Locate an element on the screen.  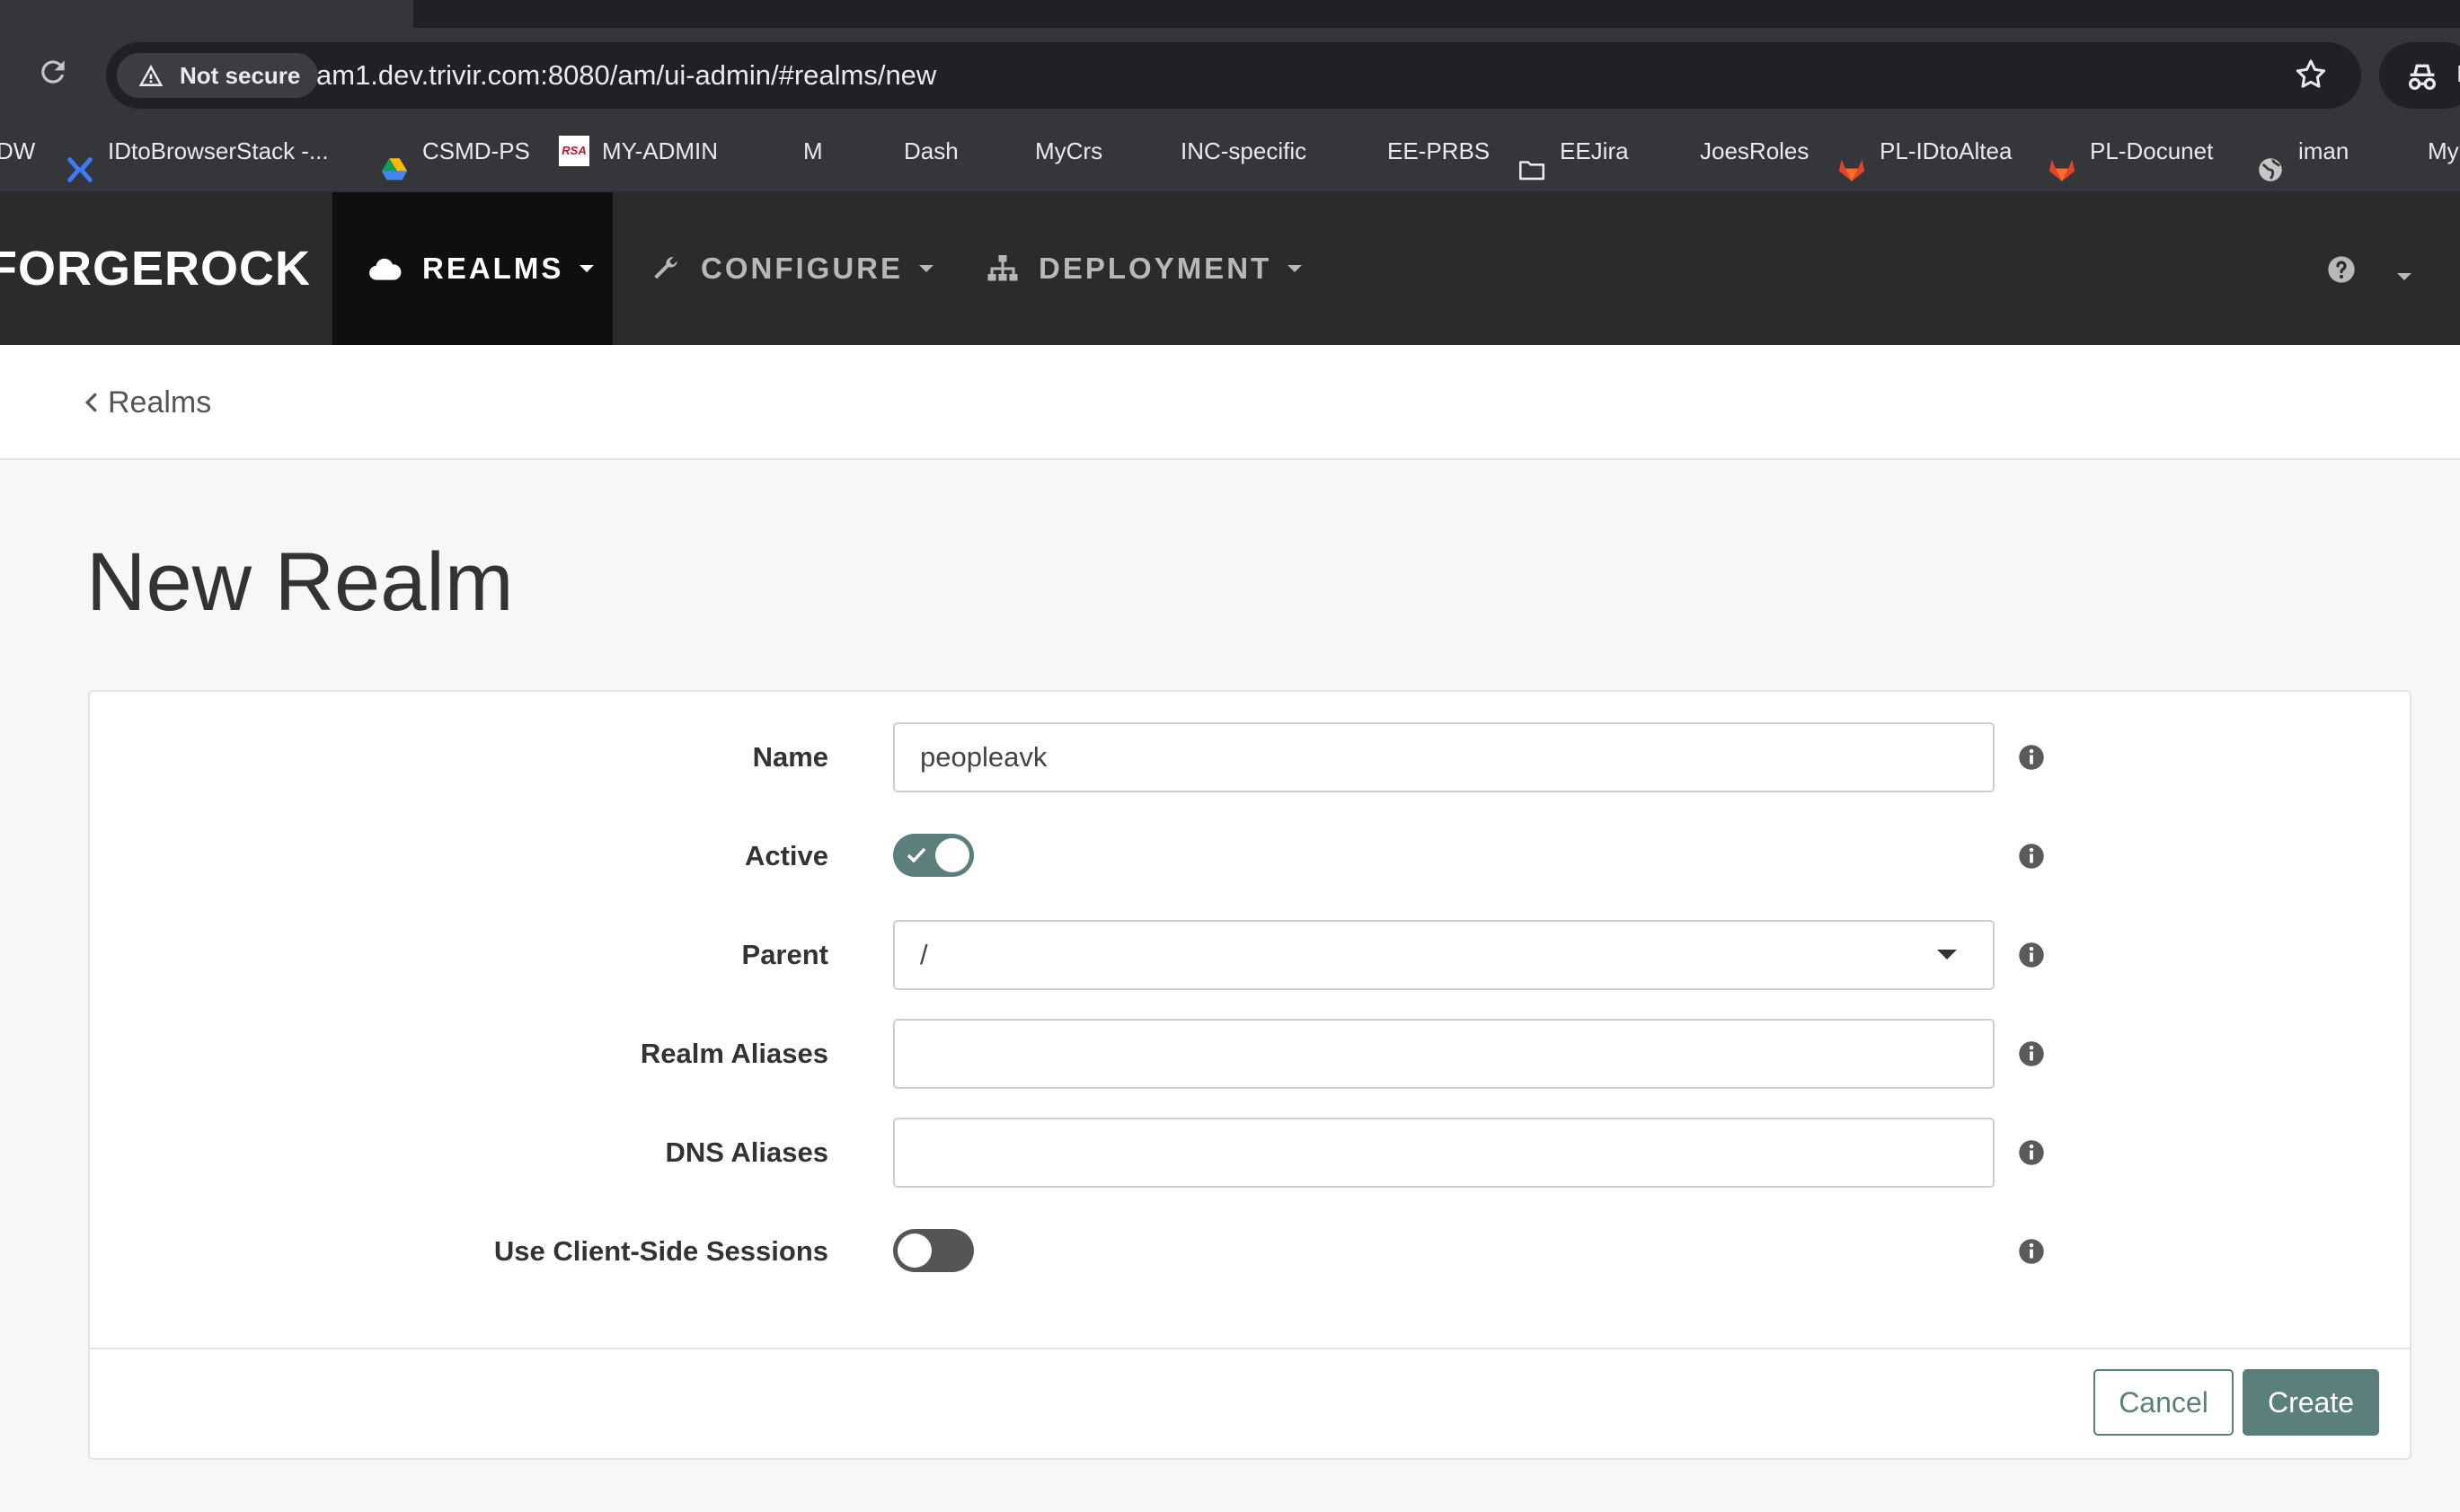
realm-aliases-input is located at coordinates (1444, 1054).